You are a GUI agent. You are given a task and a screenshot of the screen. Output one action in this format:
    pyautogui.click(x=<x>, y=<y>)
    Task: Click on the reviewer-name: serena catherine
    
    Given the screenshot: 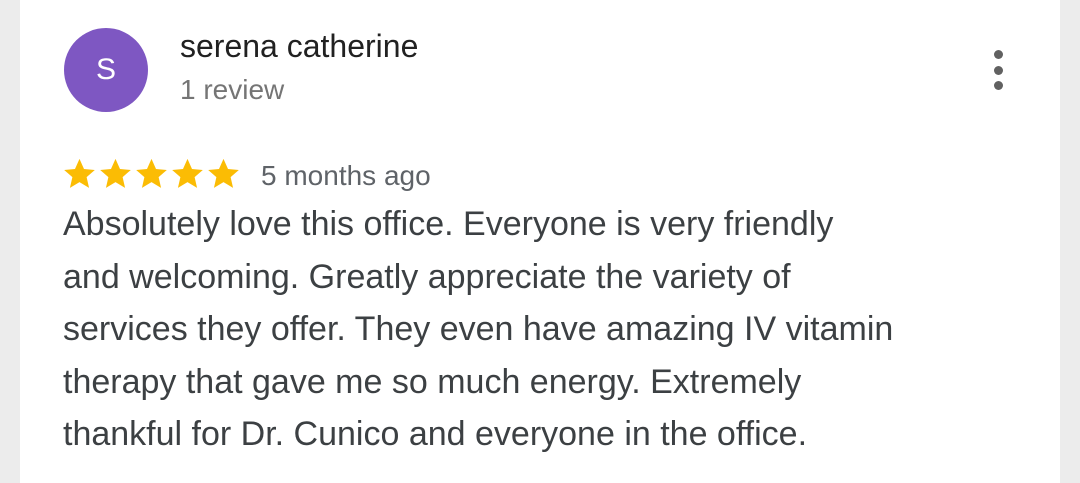 What is the action you would take?
    pyautogui.click(x=299, y=46)
    